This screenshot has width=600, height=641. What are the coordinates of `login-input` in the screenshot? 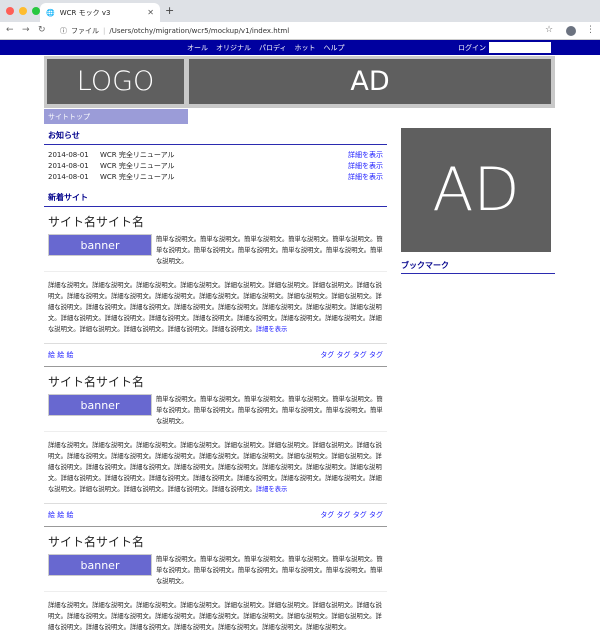 It's located at (520, 47).